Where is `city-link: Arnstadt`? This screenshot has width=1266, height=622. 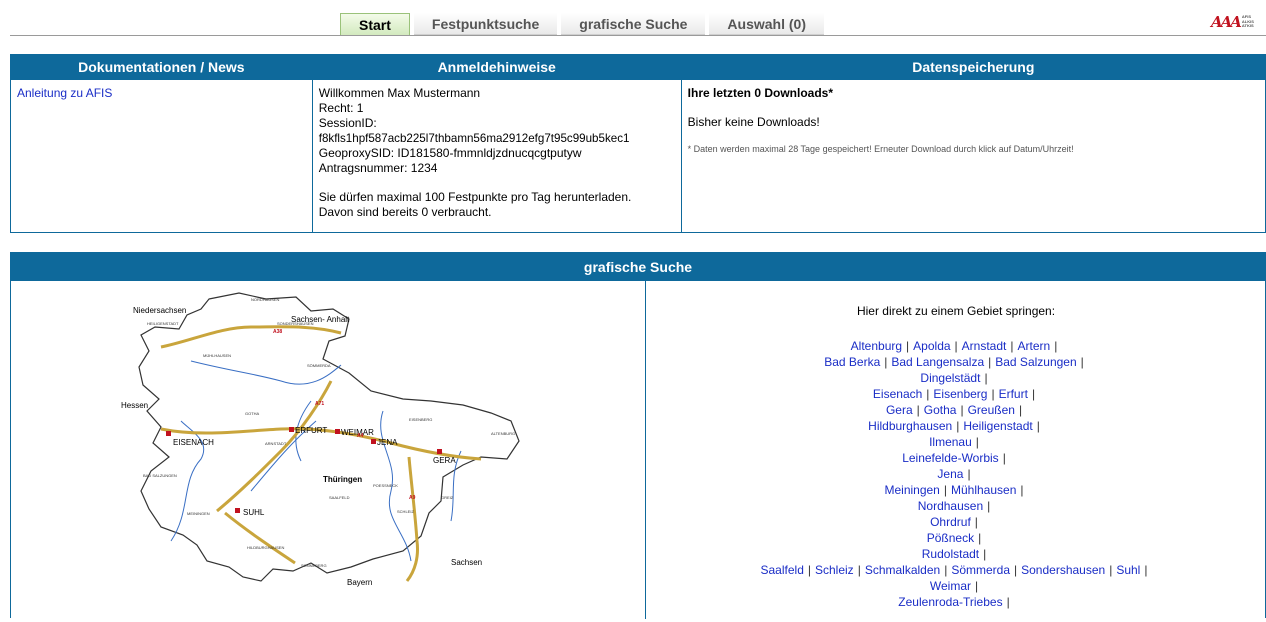
city-link: Arnstadt is located at coordinates (984, 346).